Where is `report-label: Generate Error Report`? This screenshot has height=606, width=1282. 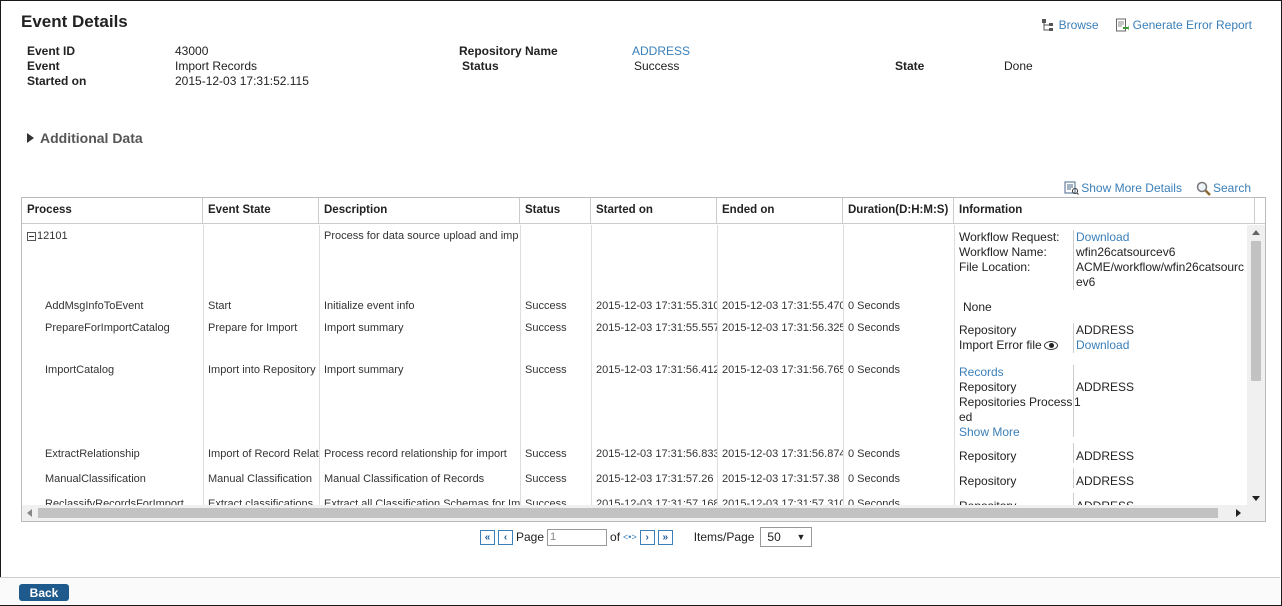 report-label: Generate Error Report is located at coordinates (1192, 25).